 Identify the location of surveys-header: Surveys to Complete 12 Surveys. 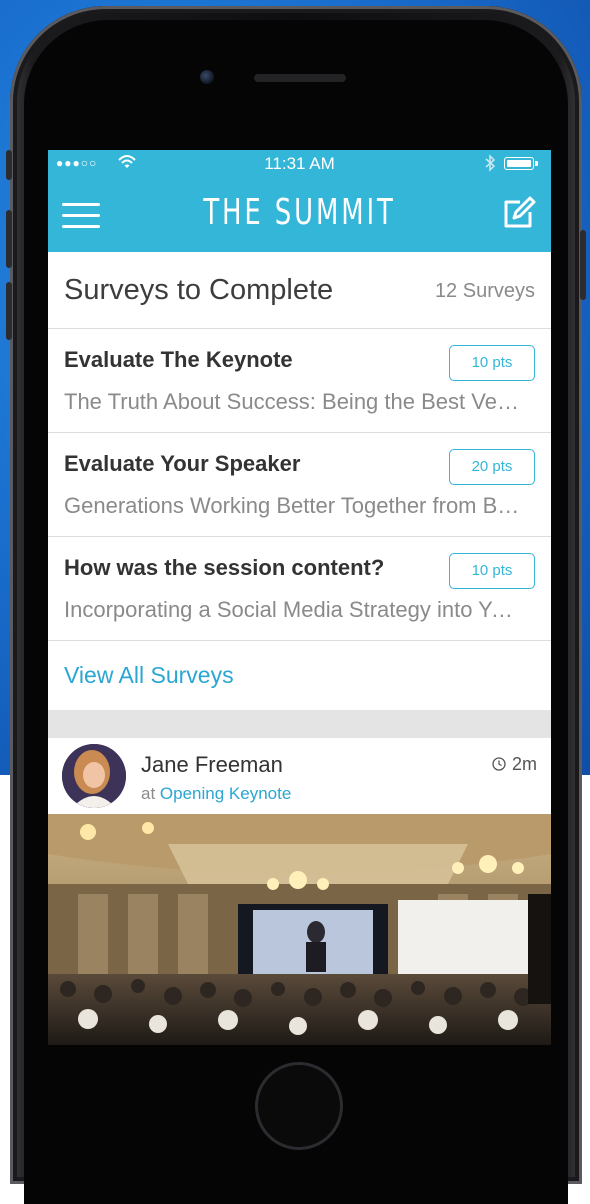
(299, 290).